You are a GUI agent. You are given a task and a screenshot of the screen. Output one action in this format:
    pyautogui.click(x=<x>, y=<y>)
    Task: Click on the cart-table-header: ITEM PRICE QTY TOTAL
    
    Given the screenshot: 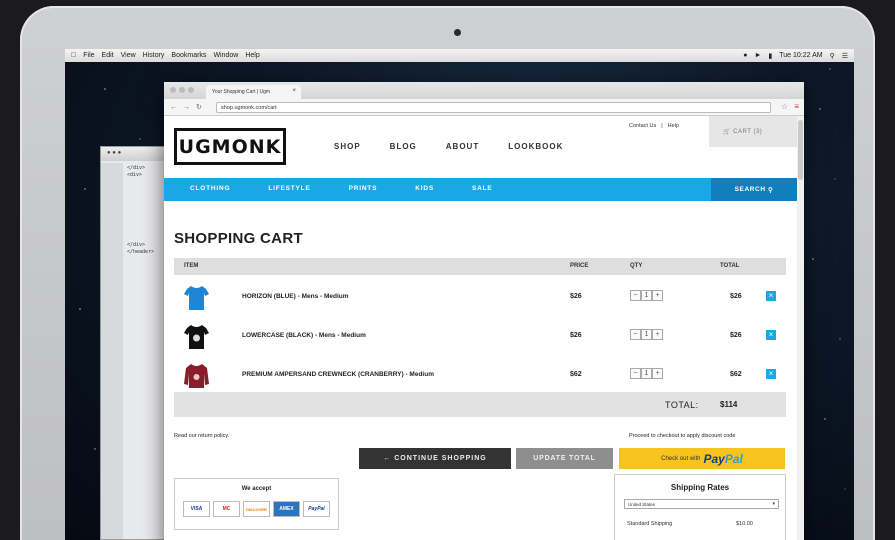 What is the action you would take?
    pyautogui.click(x=480, y=266)
    